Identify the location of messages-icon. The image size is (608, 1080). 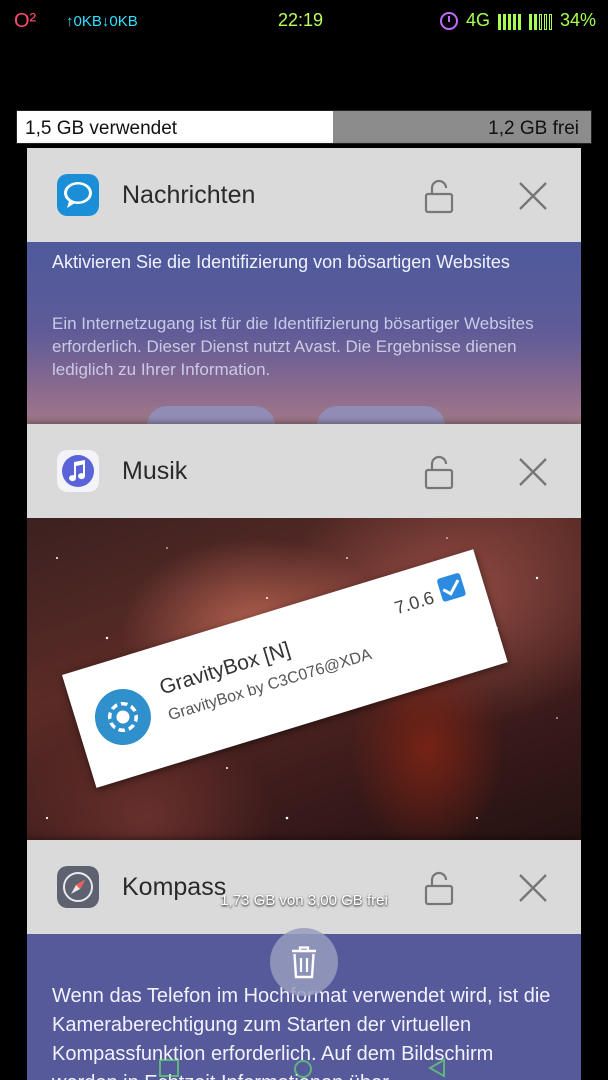
(78, 195).